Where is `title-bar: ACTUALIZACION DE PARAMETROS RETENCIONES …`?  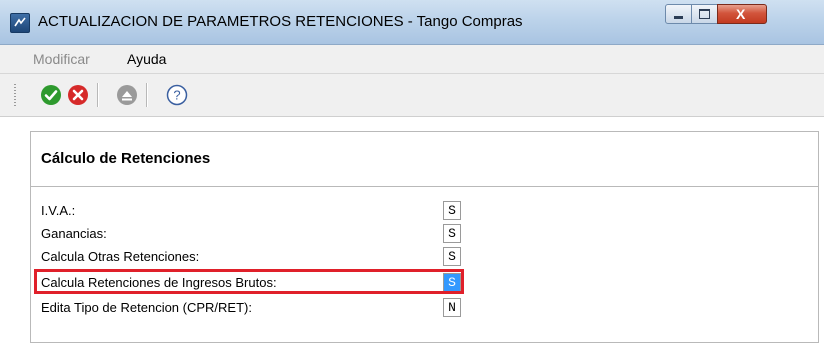 title-bar: ACTUALIZACION DE PARAMETROS RETENCIONES … is located at coordinates (412, 22).